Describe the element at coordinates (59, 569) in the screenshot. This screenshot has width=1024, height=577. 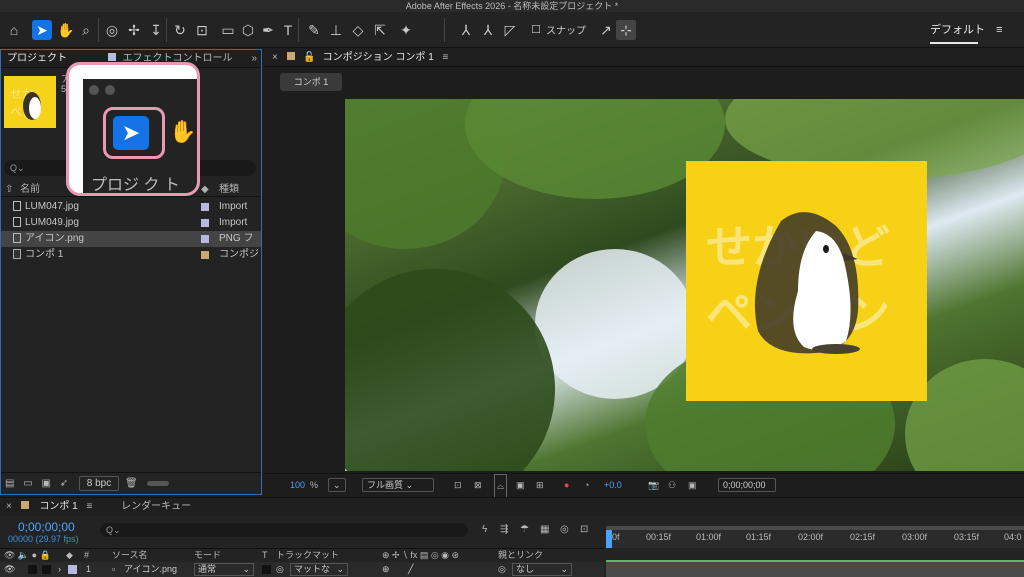
I see `expand-arrow-icon: ›` at that location.